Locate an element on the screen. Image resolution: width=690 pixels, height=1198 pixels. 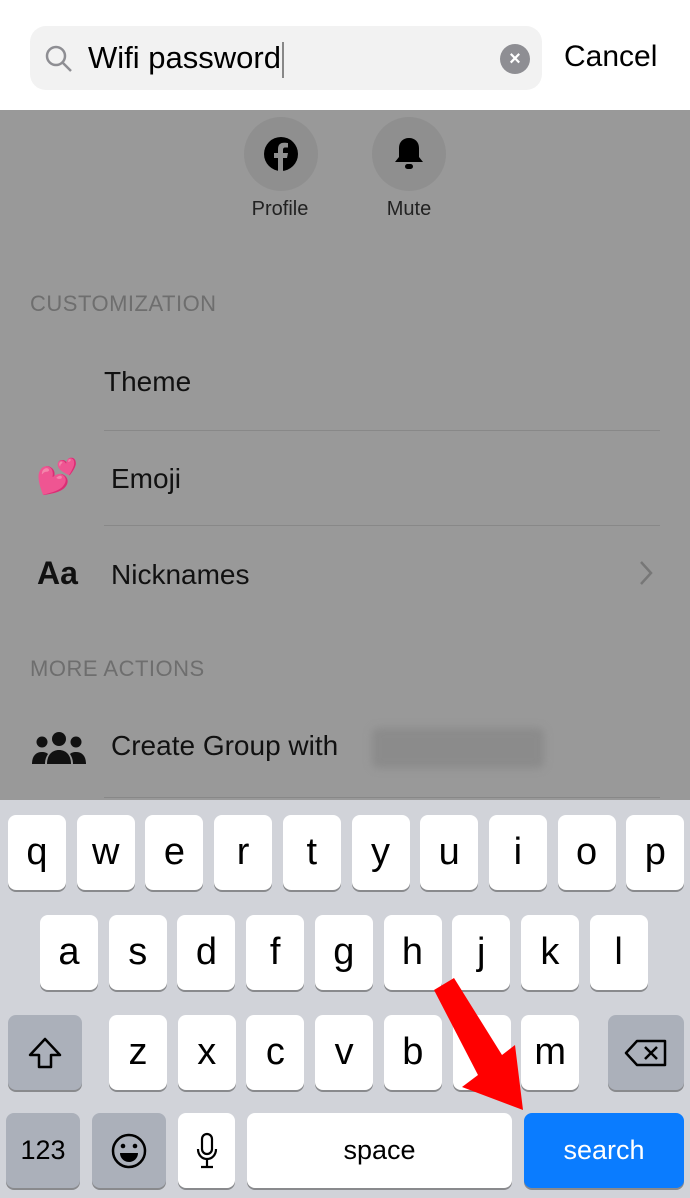
key-l: l is located at coordinates (618, 952).